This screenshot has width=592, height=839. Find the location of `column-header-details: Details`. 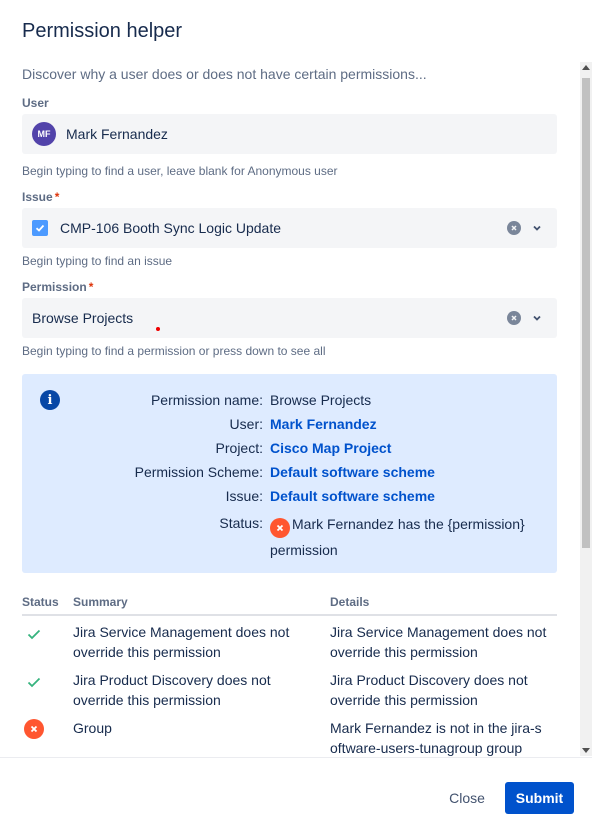

column-header-details: Details is located at coordinates (350, 602).